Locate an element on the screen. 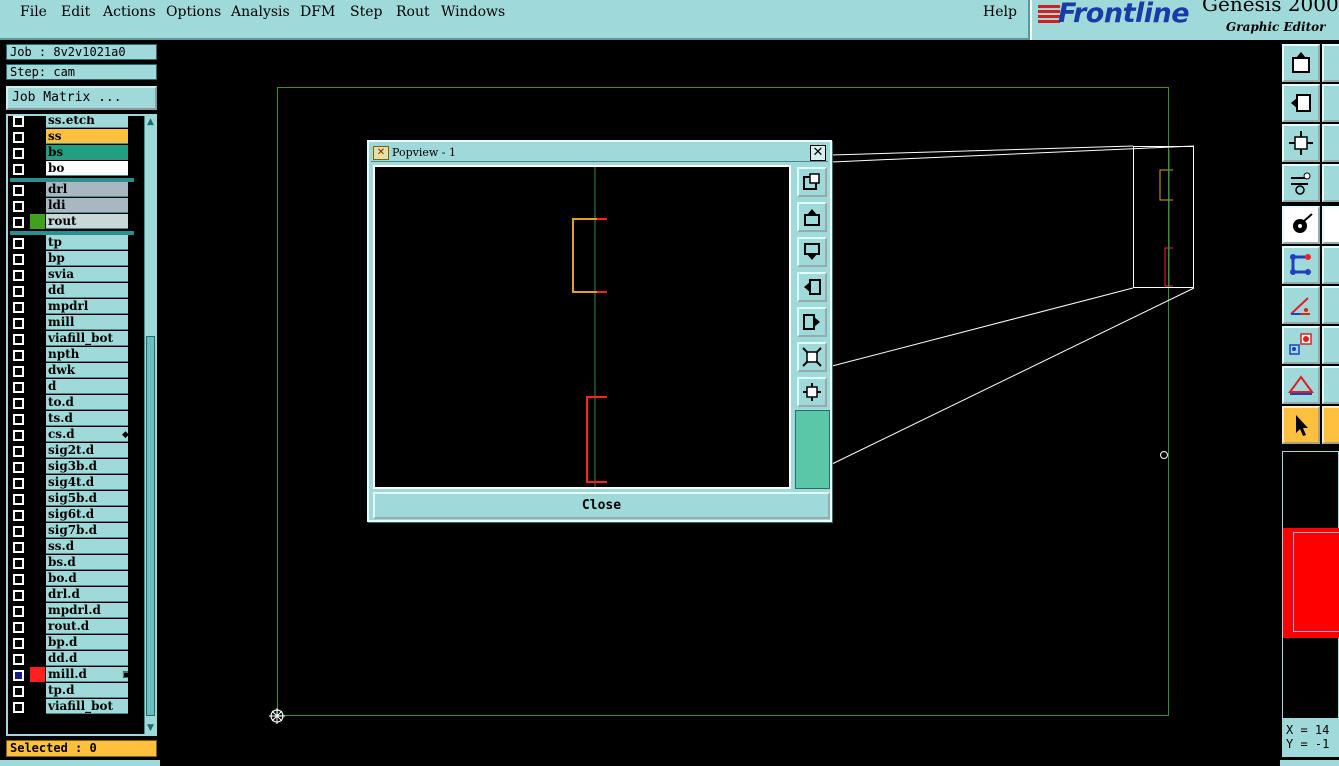  layer-row: bp is located at coordinates (71, 259).